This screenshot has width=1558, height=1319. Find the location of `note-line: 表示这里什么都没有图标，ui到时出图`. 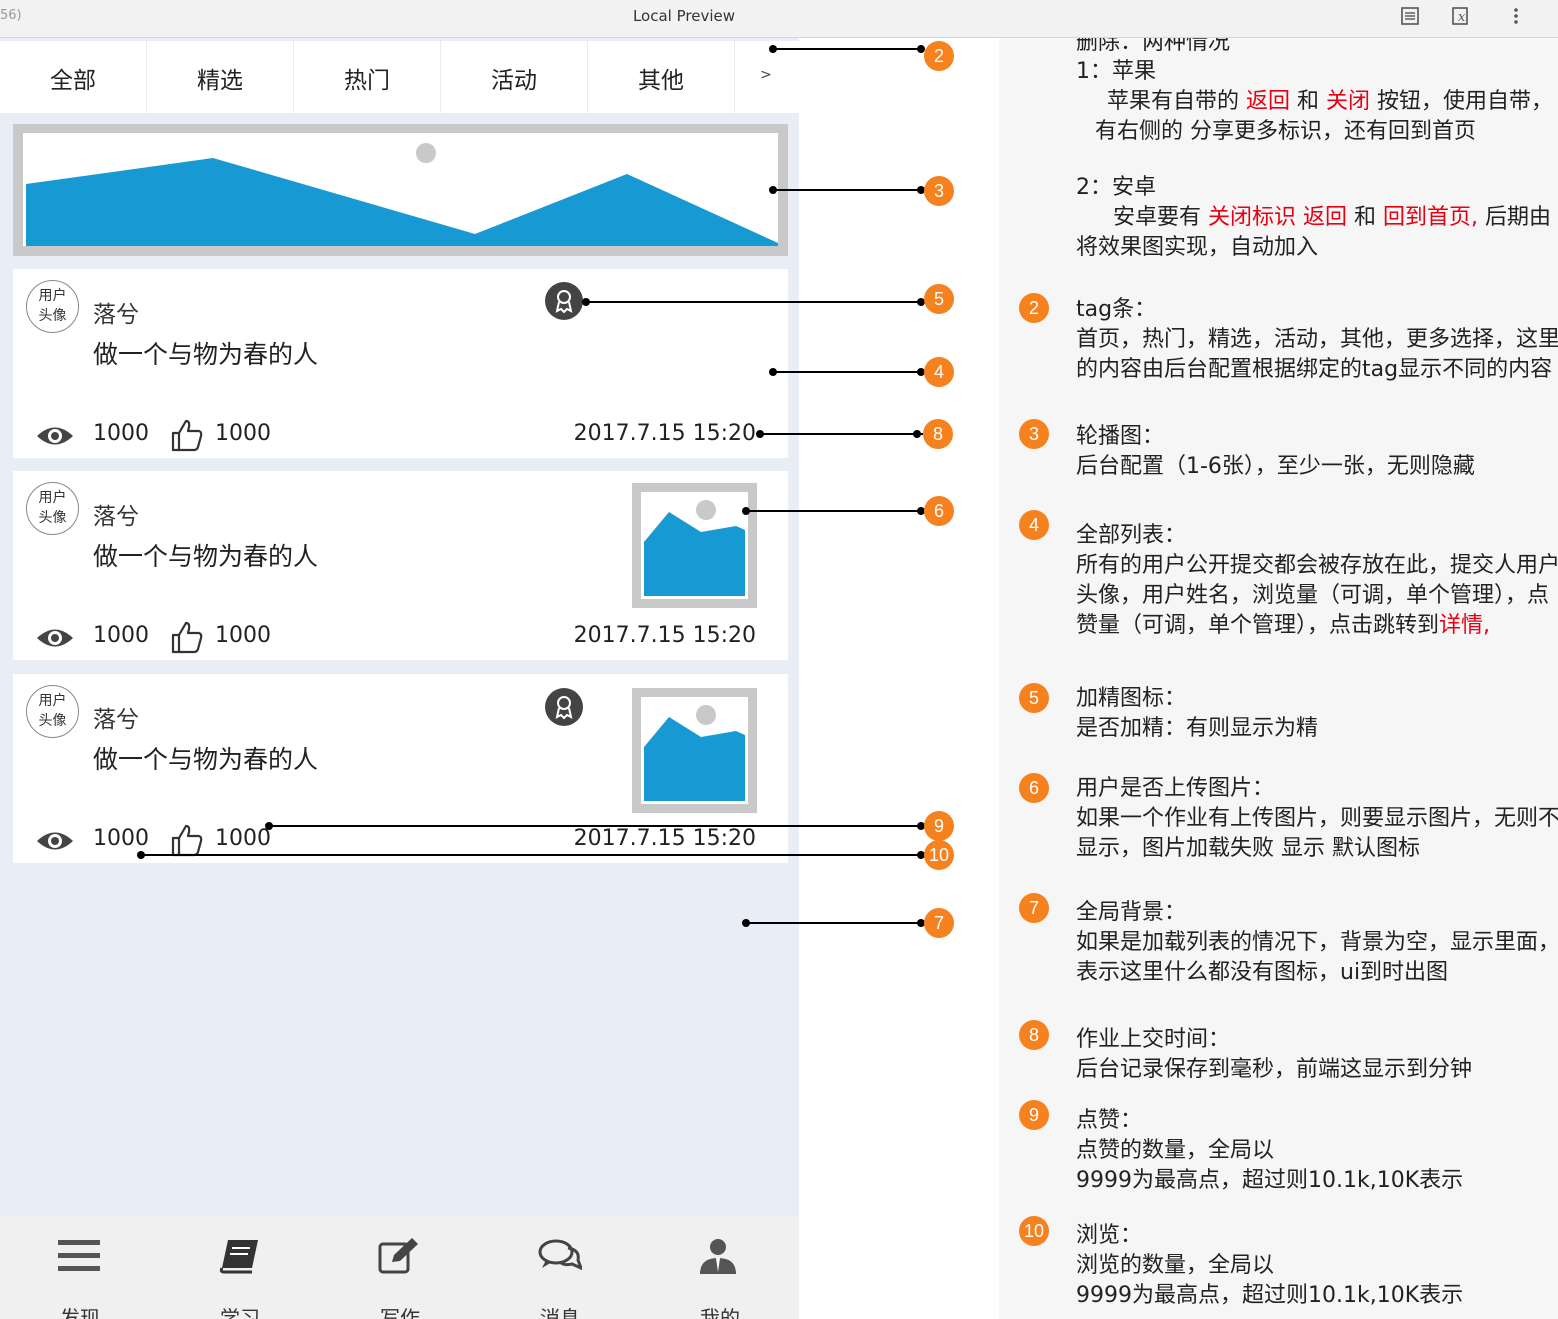

note-line: 表示这里什么都没有图标，ui到时出图 is located at coordinates (1262, 972).